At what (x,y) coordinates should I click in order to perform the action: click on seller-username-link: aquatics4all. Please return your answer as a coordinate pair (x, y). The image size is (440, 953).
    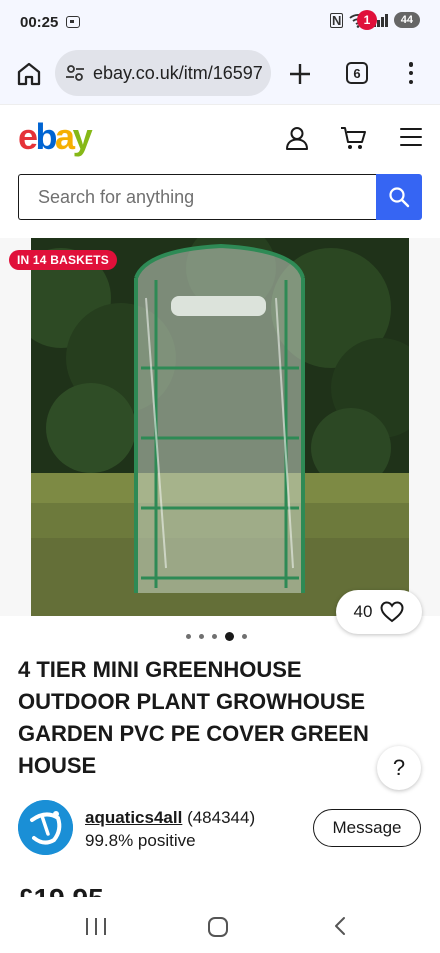
    Looking at the image, I should click on (133, 817).